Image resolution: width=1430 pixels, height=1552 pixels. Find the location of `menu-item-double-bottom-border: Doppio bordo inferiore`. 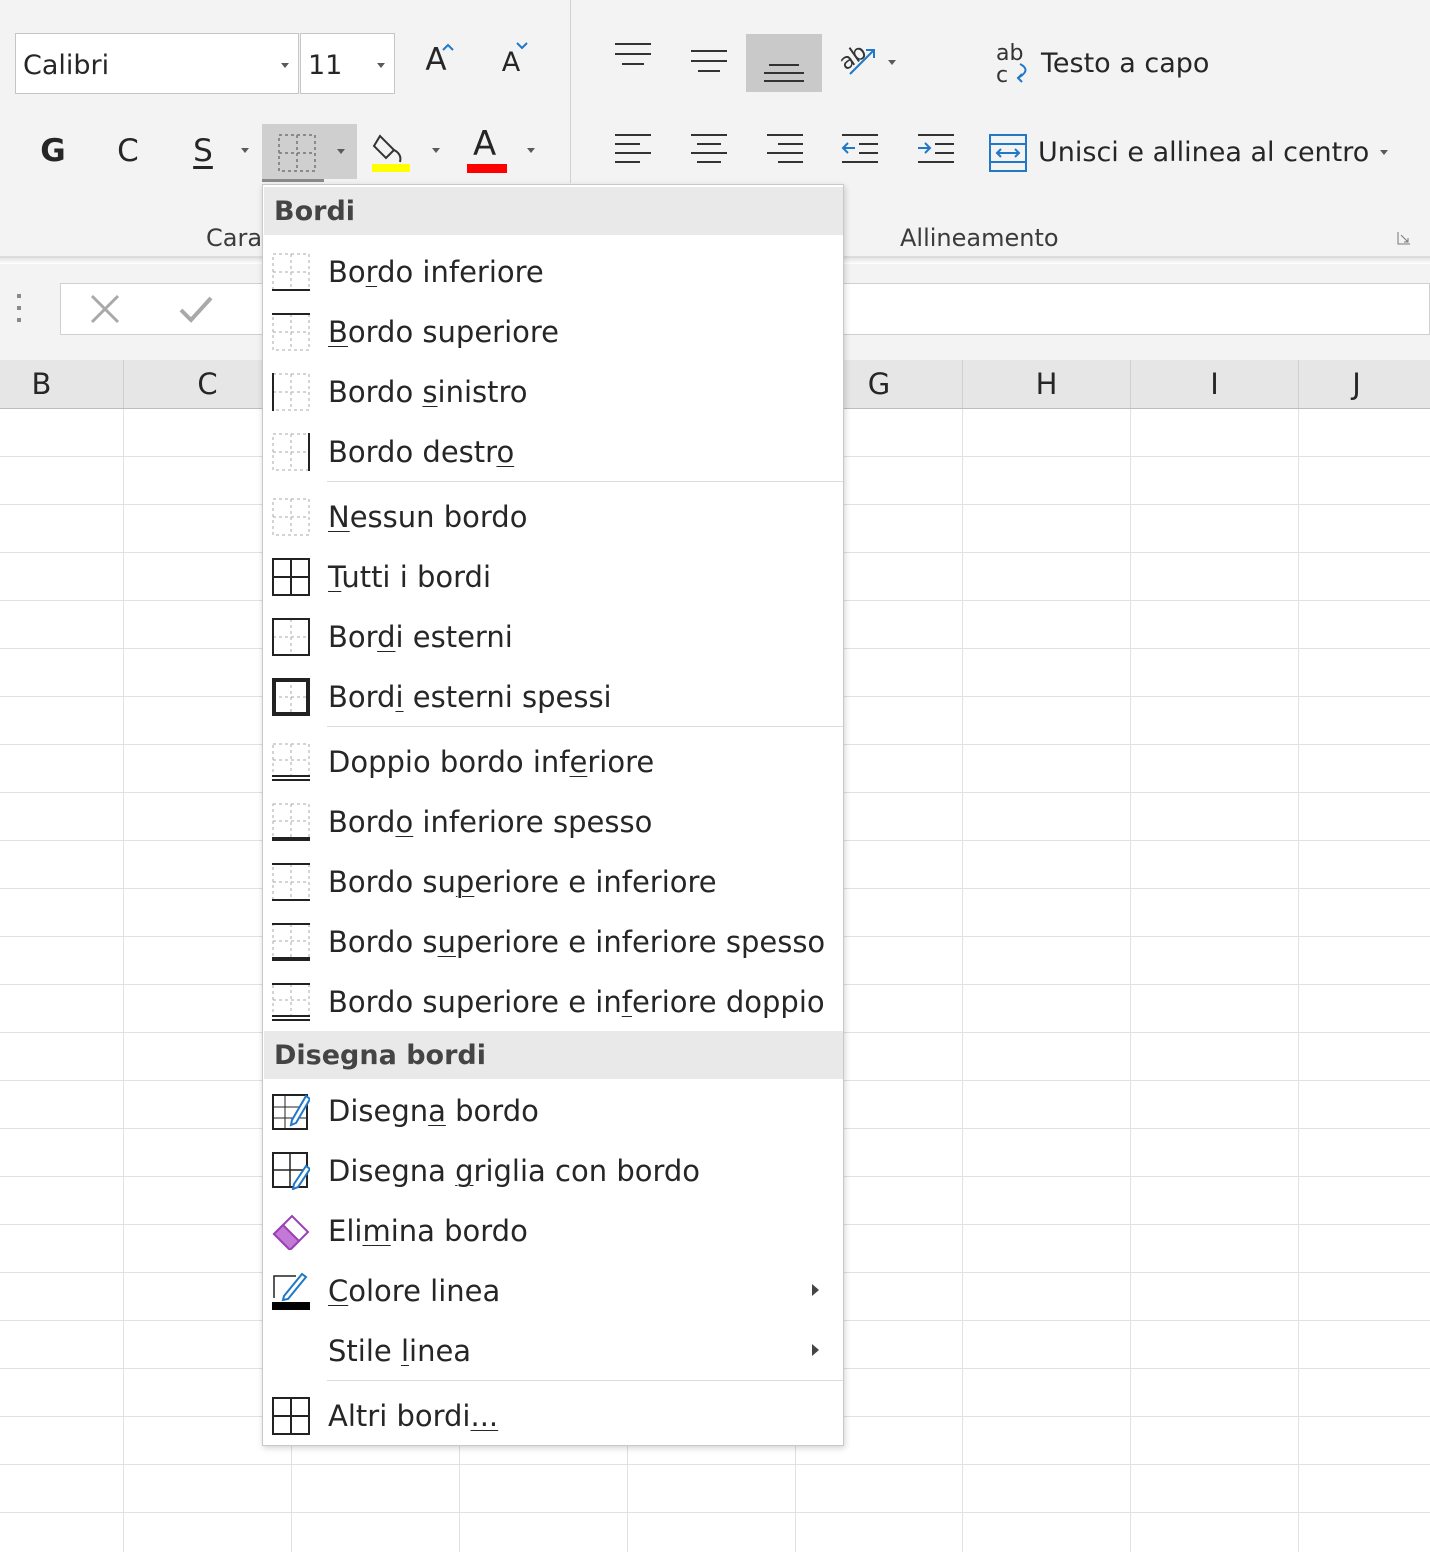

menu-item-double-bottom-border: Doppio bordo inferiore is located at coordinates (553, 762).